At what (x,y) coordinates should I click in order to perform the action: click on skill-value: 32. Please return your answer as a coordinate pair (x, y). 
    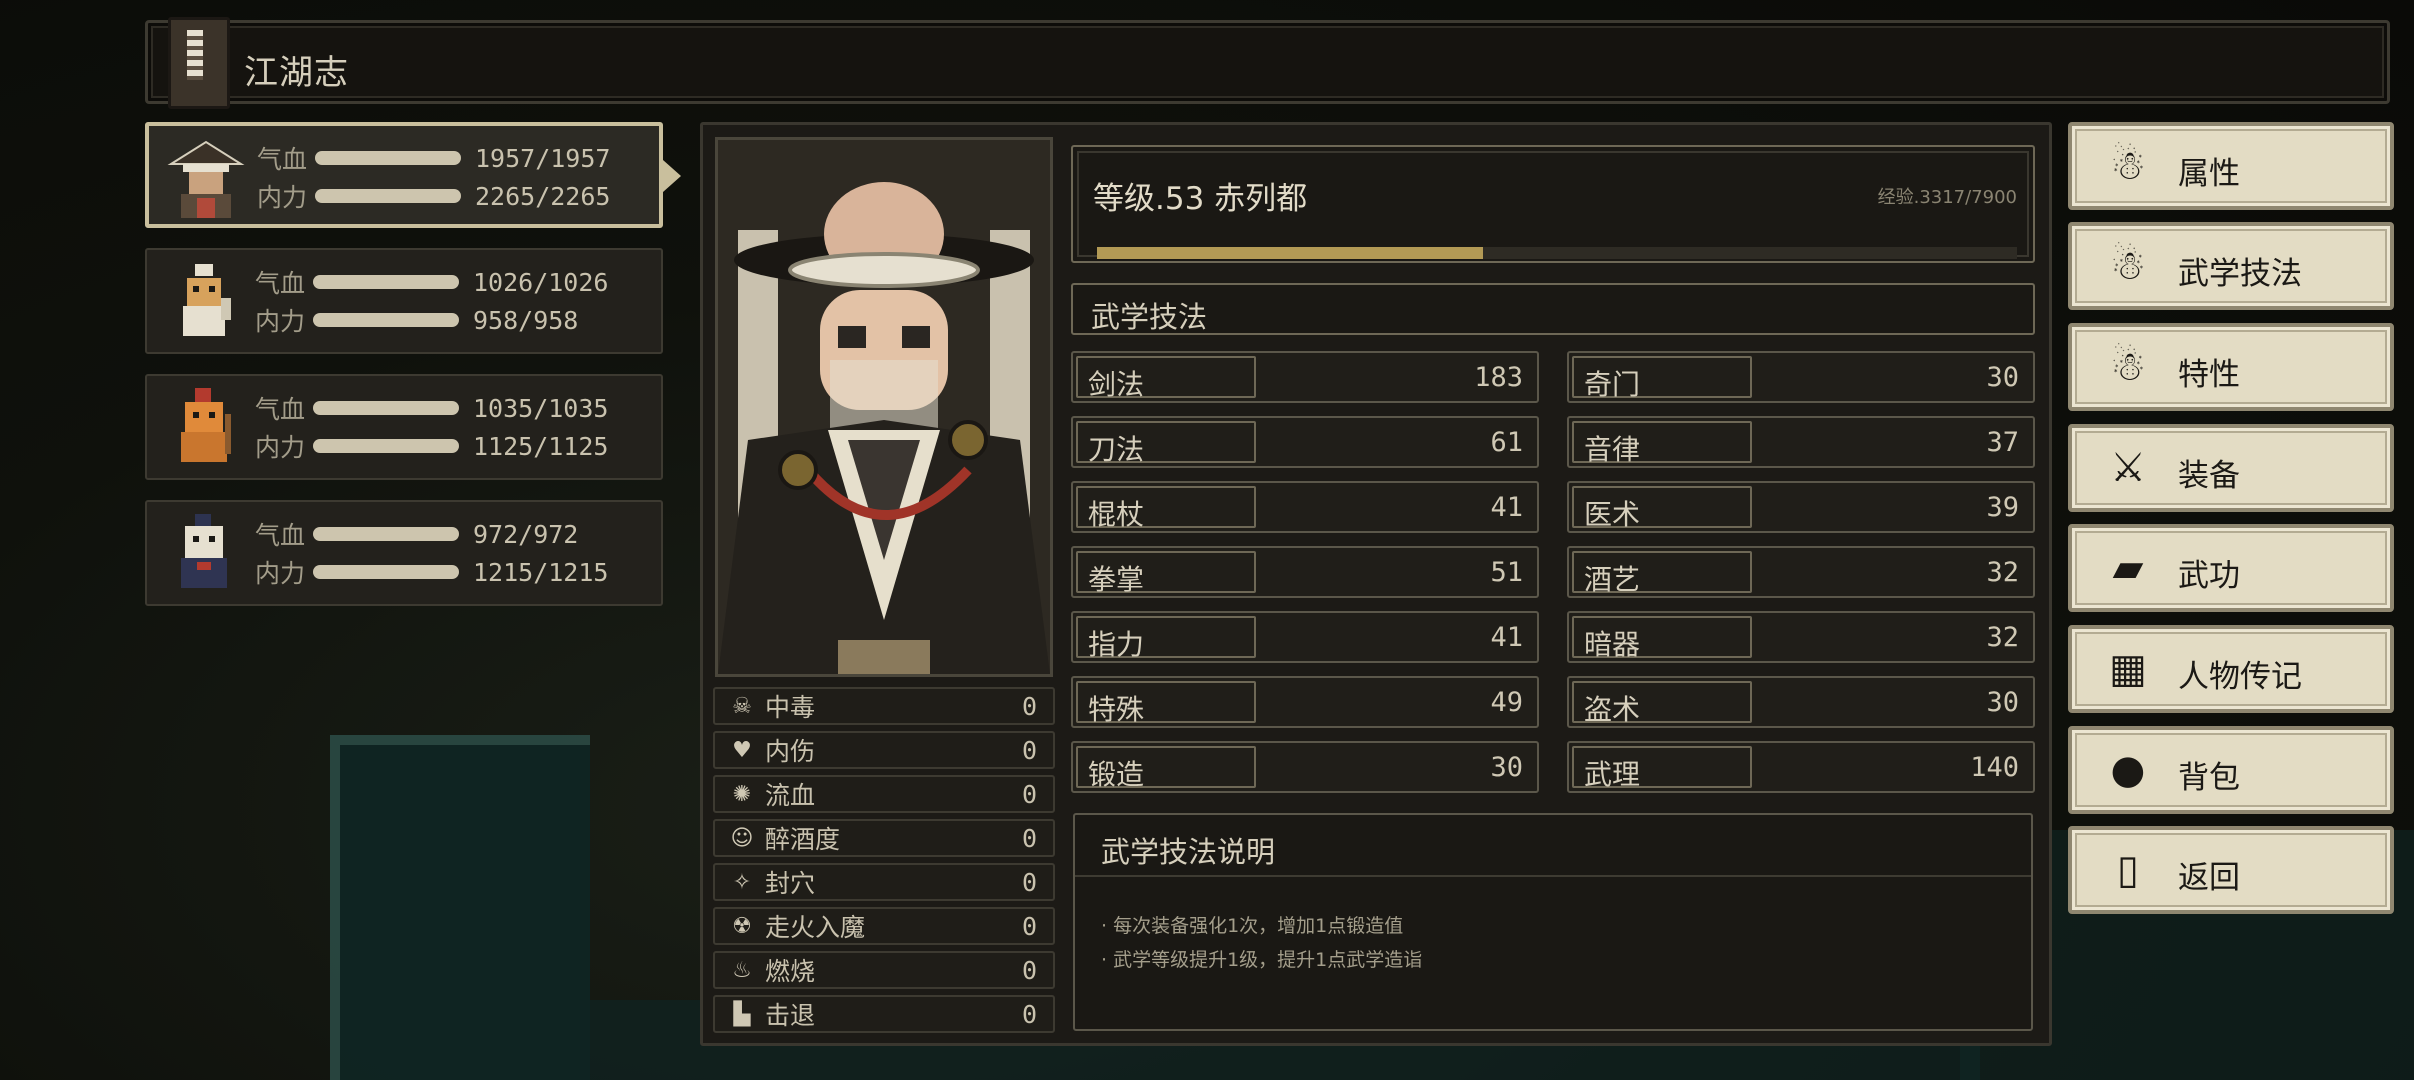
    Looking at the image, I should click on (2002, 637).